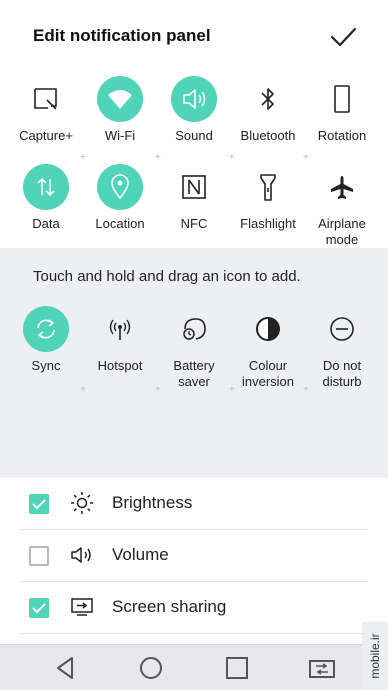  I want to click on tile-sound: Sound, so click(194, 110).